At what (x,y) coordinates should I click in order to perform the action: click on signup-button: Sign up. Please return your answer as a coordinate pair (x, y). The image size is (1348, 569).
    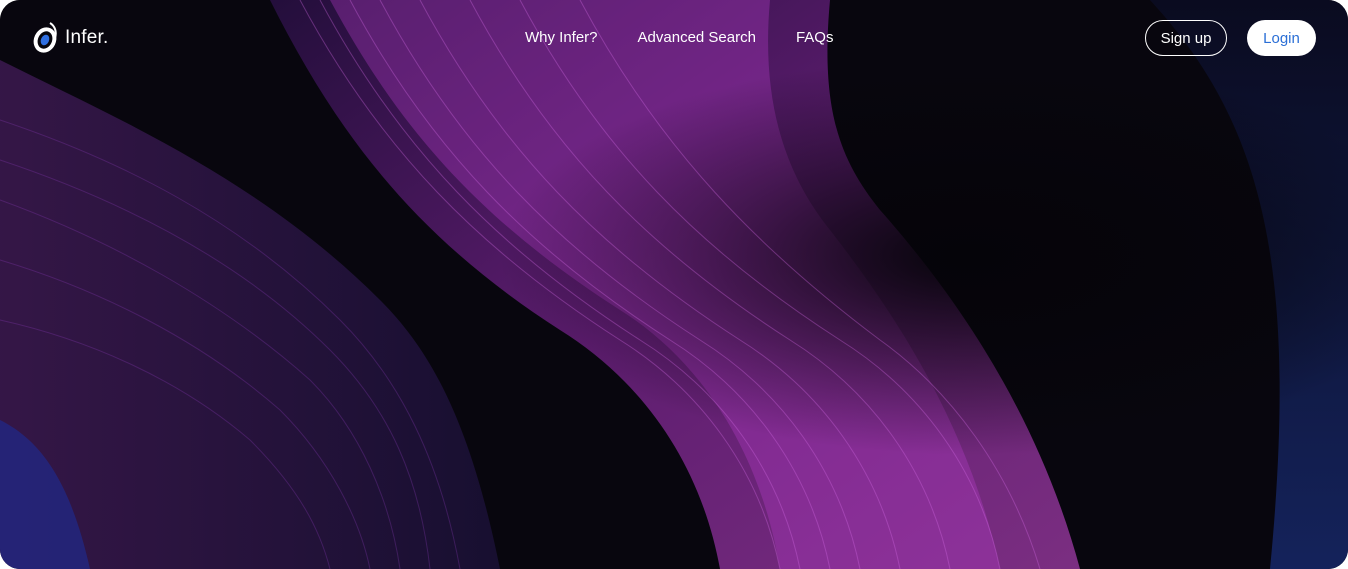
    Looking at the image, I should click on (1186, 38).